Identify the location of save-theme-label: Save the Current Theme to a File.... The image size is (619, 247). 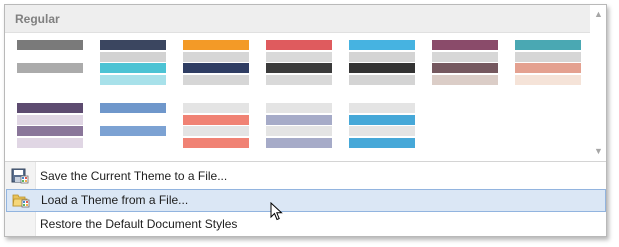
(134, 176).